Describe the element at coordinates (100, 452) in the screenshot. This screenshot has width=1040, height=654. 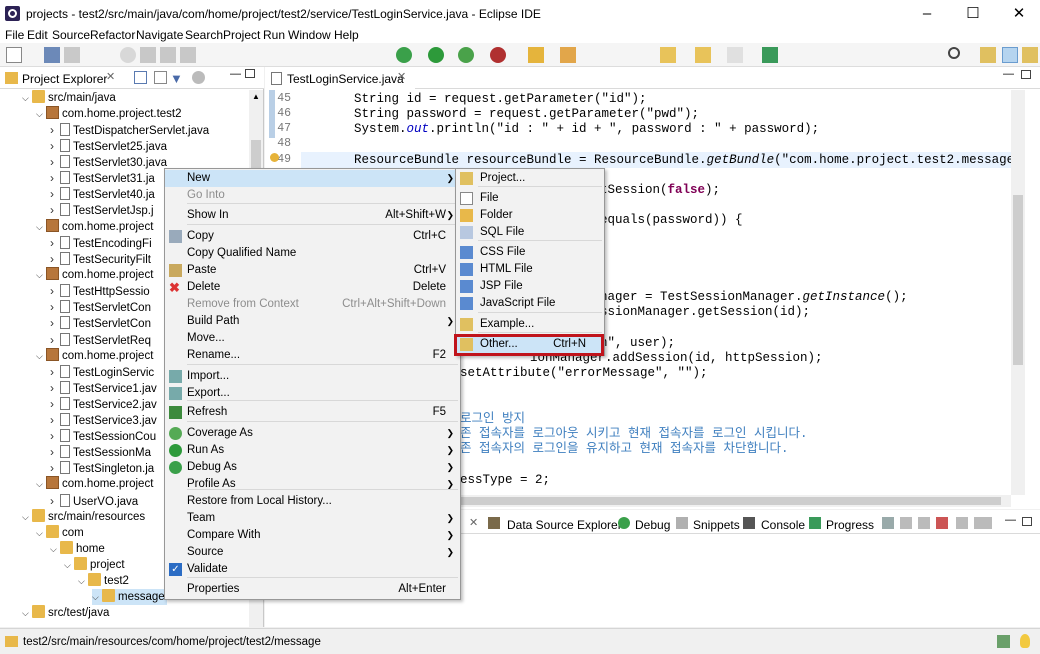
I see `tree-item: › TestSessionMa` at that location.